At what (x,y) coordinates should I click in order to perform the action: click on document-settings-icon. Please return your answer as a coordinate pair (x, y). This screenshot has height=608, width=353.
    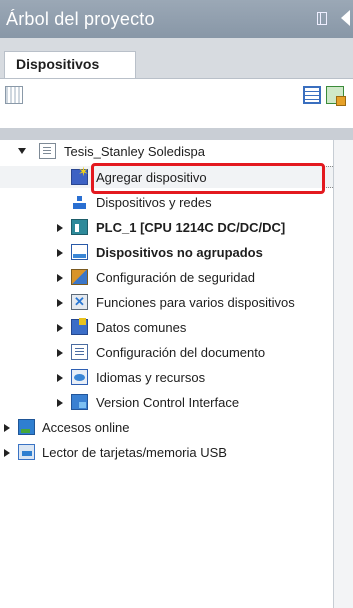
    Looking at the image, I should click on (79, 352).